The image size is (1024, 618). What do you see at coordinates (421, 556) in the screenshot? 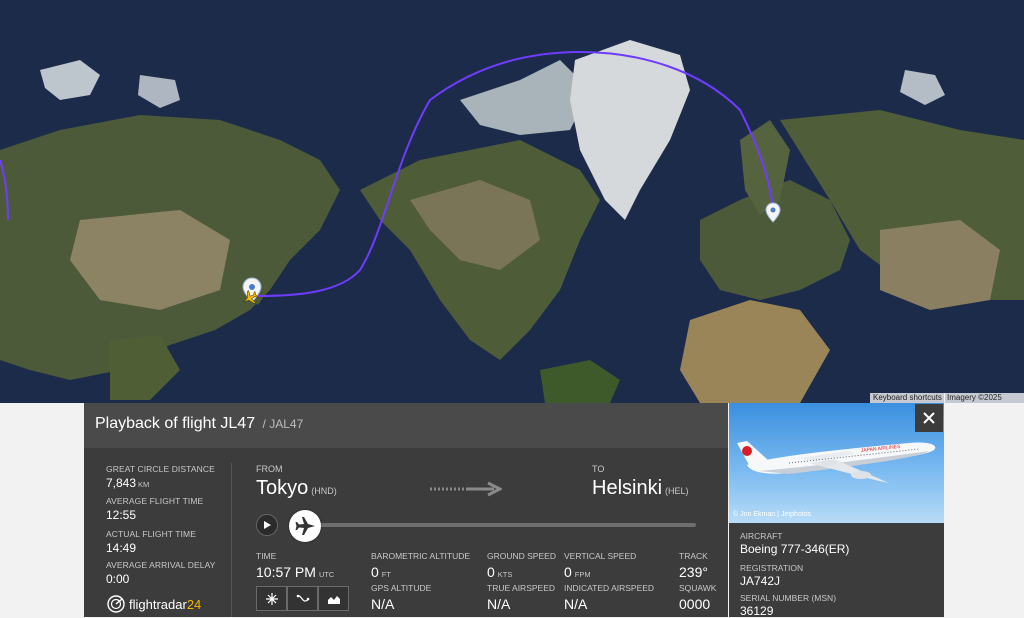
I see `baro-altitude-label: BAROMETRIC ALTITUDE` at bounding box center [421, 556].